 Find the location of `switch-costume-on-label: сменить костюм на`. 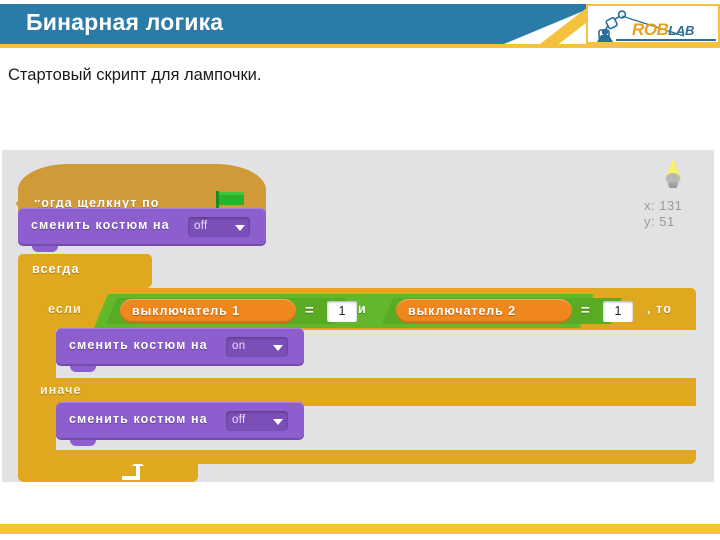

switch-costume-on-label: сменить костюм на is located at coordinates (138, 345).